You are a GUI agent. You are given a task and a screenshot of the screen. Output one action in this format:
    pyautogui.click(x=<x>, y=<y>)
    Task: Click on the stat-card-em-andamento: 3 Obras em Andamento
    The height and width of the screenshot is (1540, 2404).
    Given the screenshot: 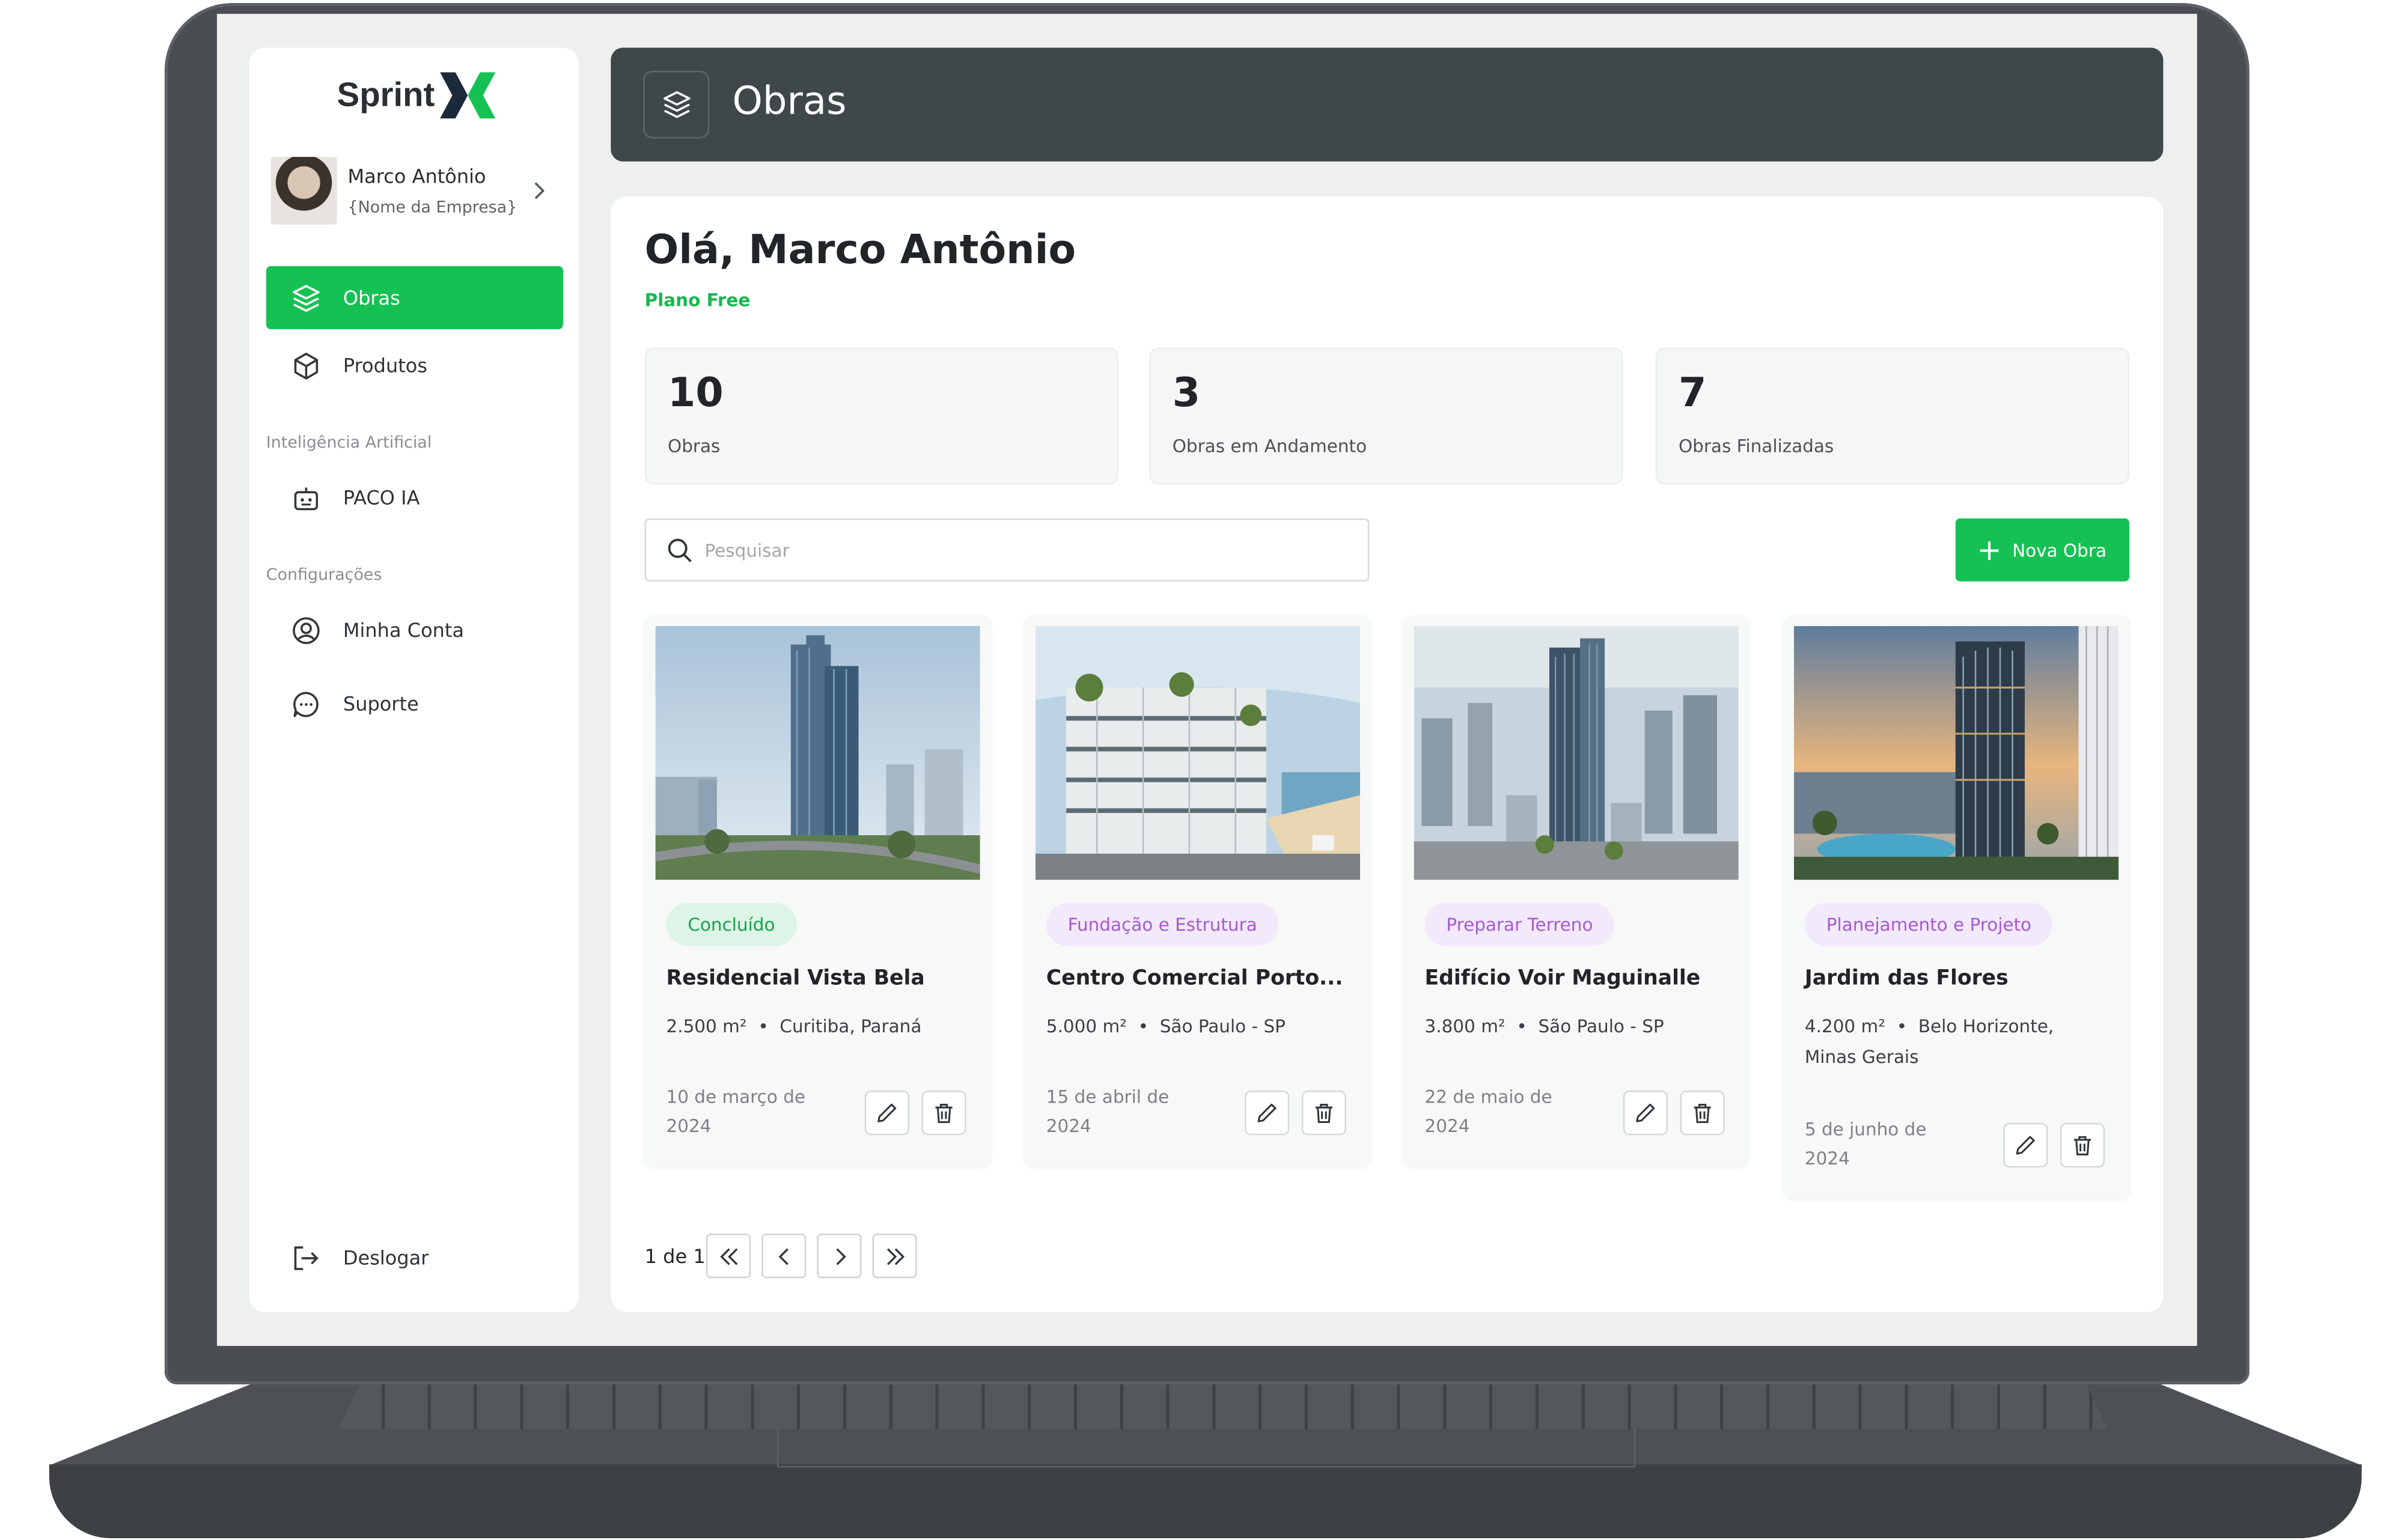 What is the action you would take?
    pyautogui.click(x=1386, y=416)
    